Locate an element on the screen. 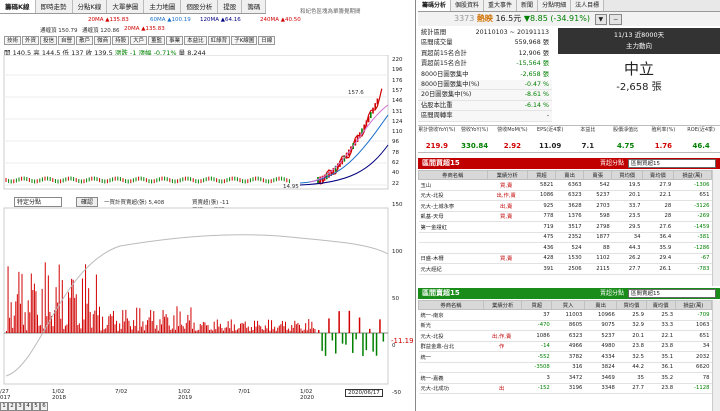 This screenshot has width=720, height=411. stat-key: 8000日圖張集中(%) is located at coordinates (450, 84).